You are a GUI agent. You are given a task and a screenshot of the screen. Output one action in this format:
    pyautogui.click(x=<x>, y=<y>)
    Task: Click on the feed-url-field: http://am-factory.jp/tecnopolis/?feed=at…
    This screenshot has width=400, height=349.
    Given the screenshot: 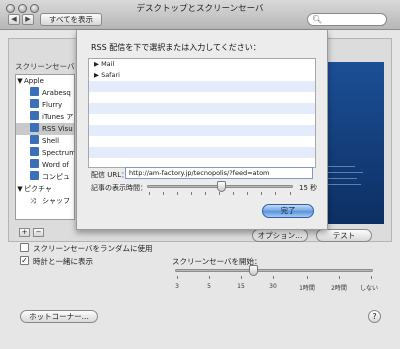 What is the action you would take?
    pyautogui.click(x=219, y=173)
    